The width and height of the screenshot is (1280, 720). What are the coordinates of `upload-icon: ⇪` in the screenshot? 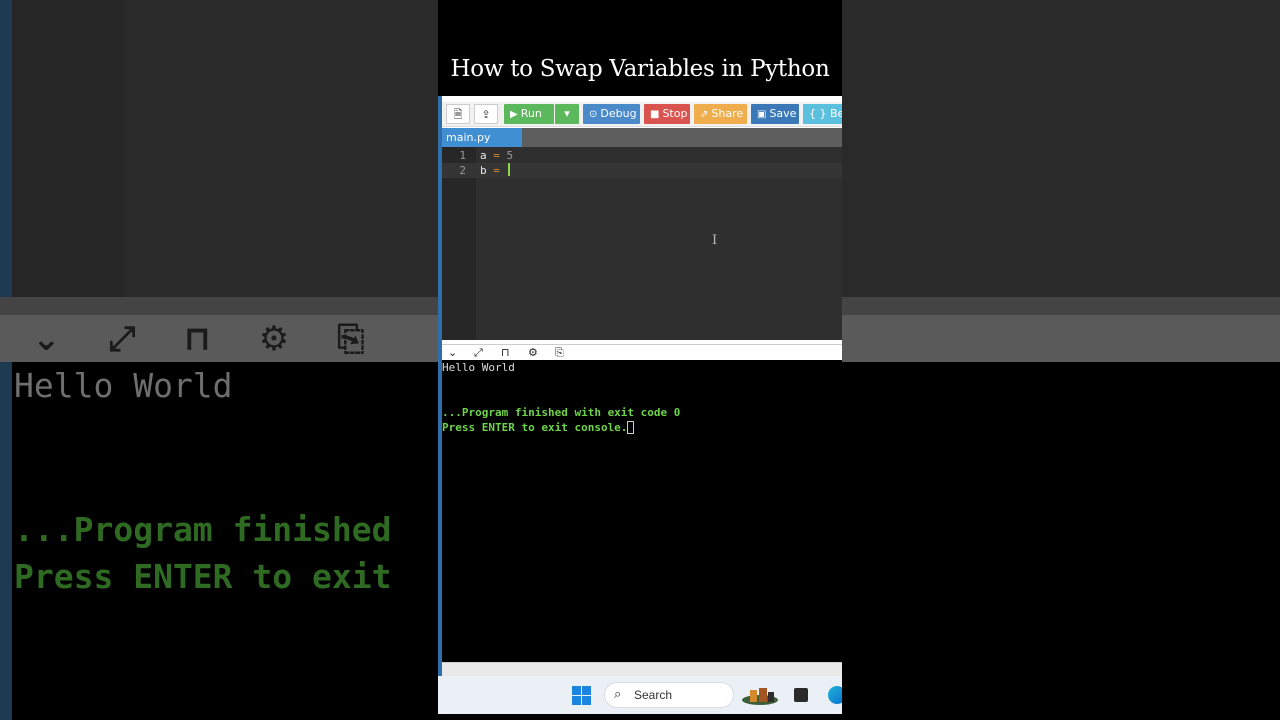 It's located at (486, 114).